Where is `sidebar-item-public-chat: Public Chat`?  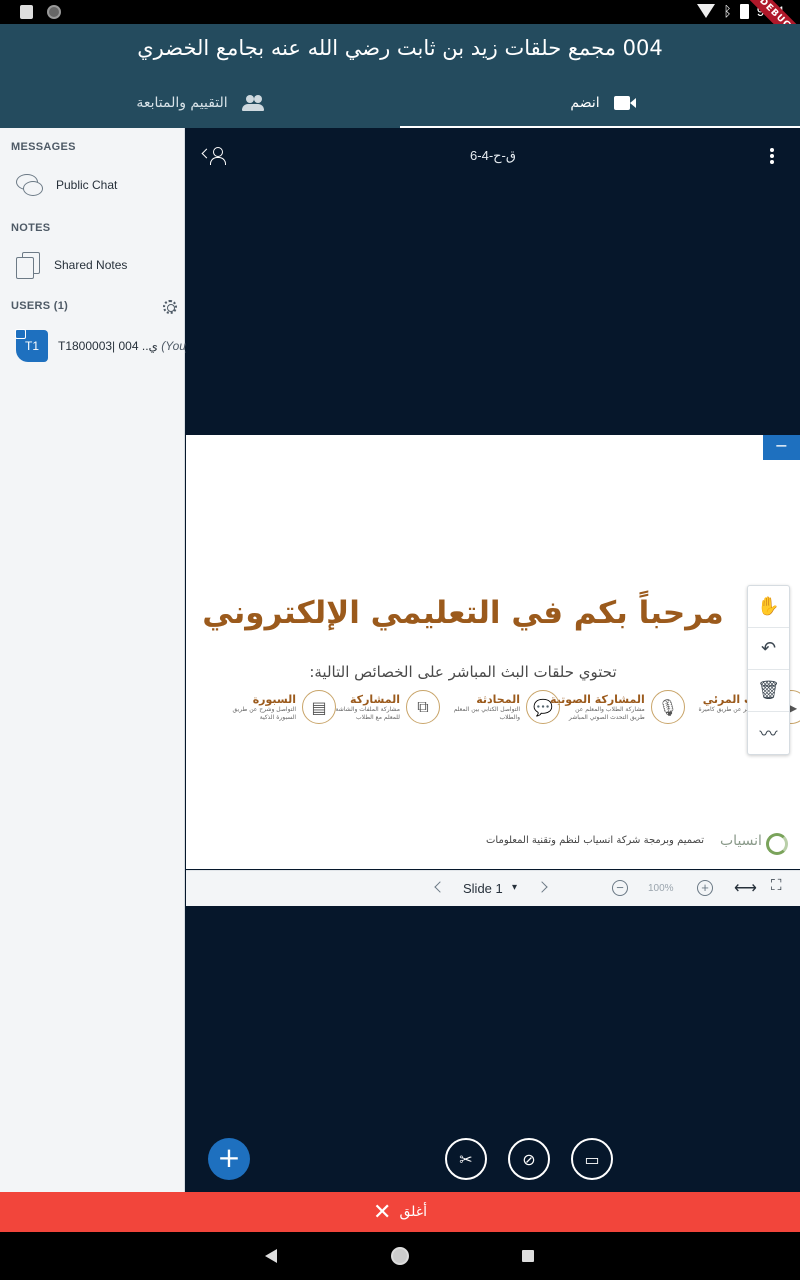 sidebar-item-public-chat: Public Chat is located at coordinates (66, 185).